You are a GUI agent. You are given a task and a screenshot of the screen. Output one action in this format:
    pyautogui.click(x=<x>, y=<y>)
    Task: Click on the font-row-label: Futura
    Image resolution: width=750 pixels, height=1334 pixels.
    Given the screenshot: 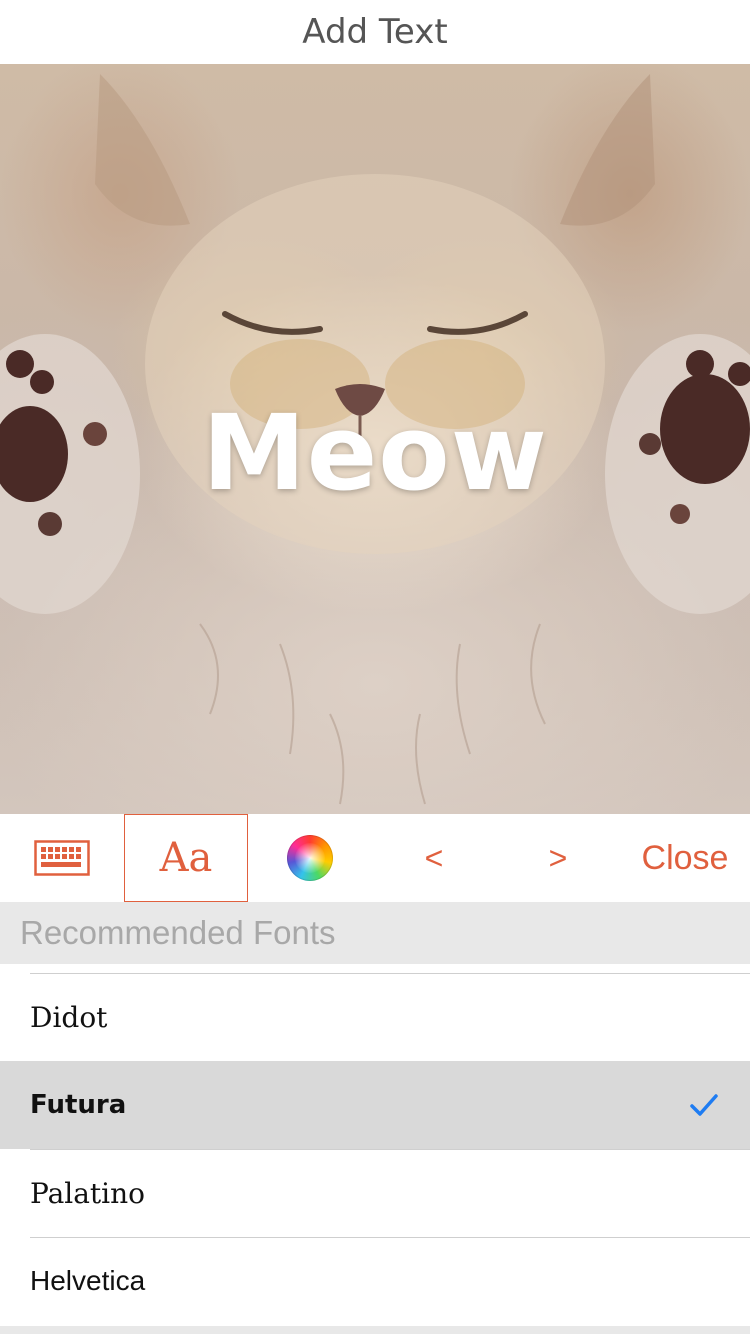 What is the action you would take?
    pyautogui.click(x=78, y=1105)
    